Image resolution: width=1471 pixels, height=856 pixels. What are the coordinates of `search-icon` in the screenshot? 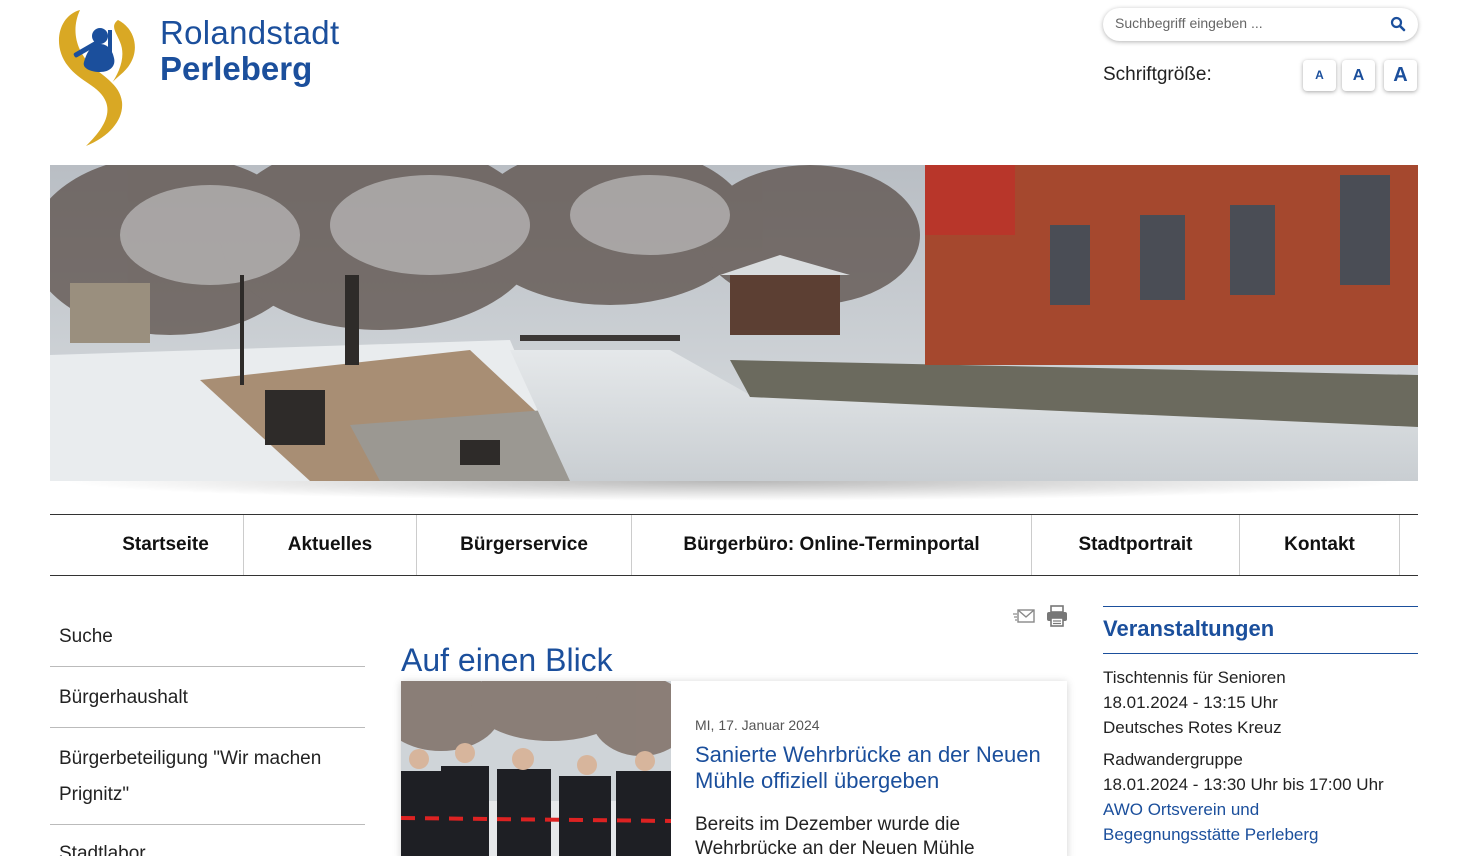 It's located at (1398, 24).